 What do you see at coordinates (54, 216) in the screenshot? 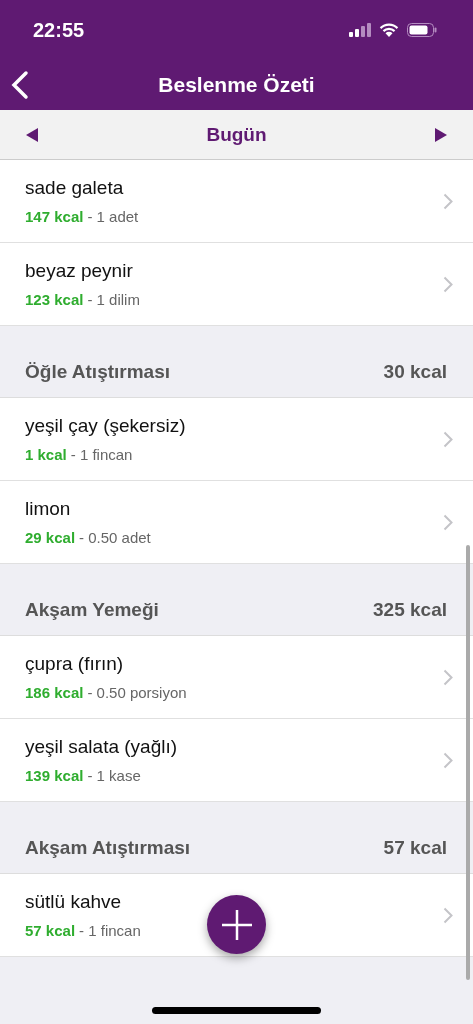
I see `food-calories: 147 kcal` at bounding box center [54, 216].